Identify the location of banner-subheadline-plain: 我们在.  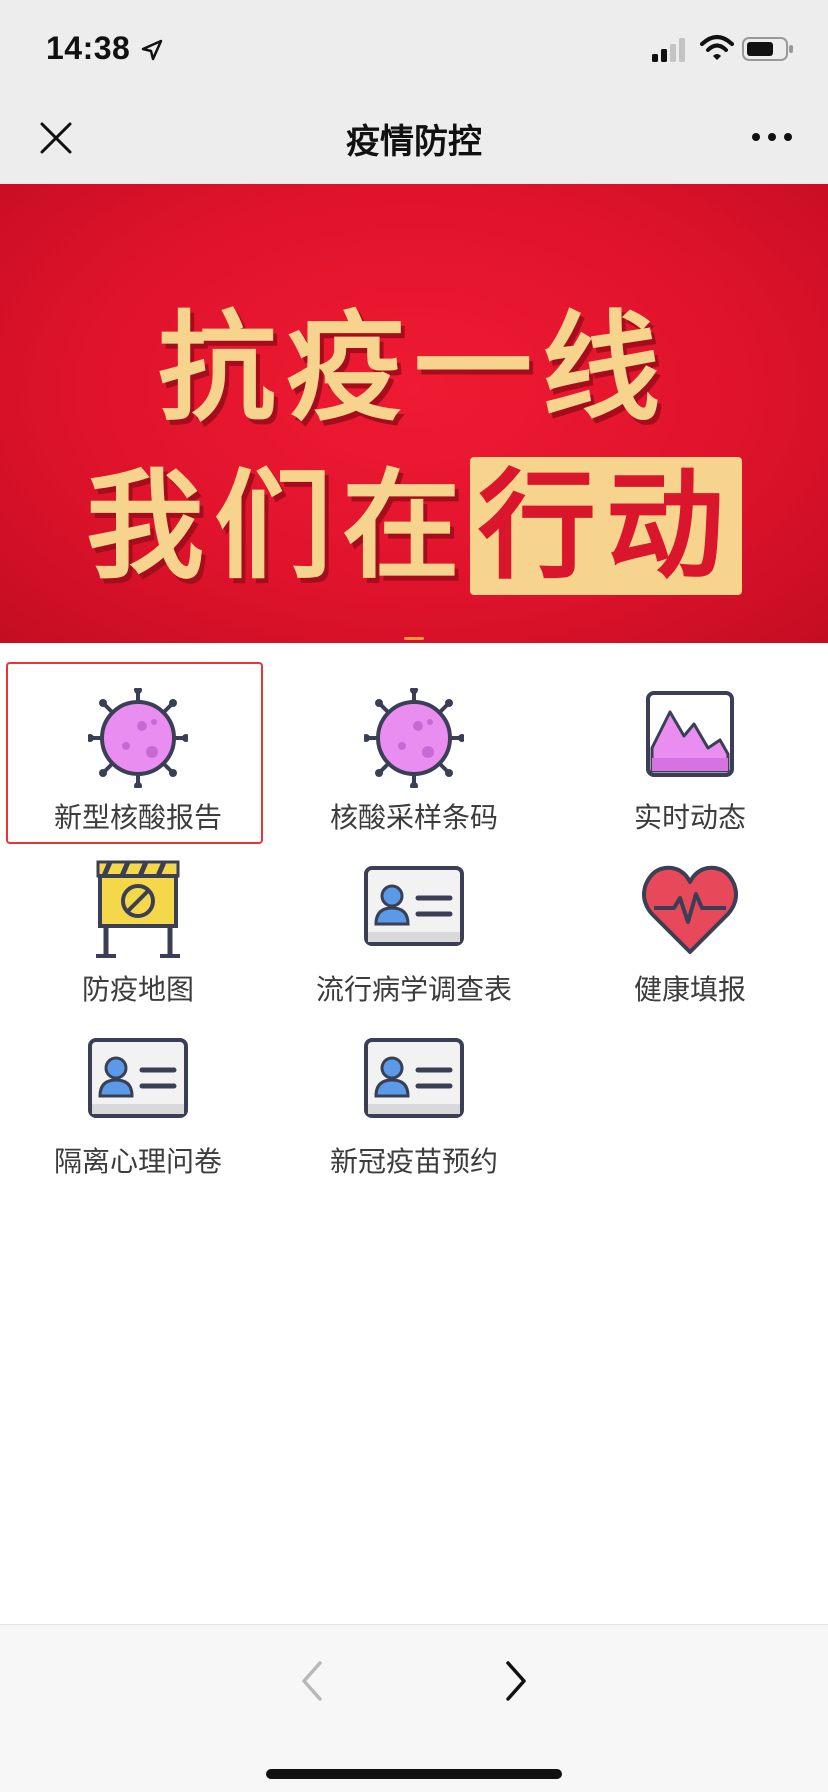
(277, 526).